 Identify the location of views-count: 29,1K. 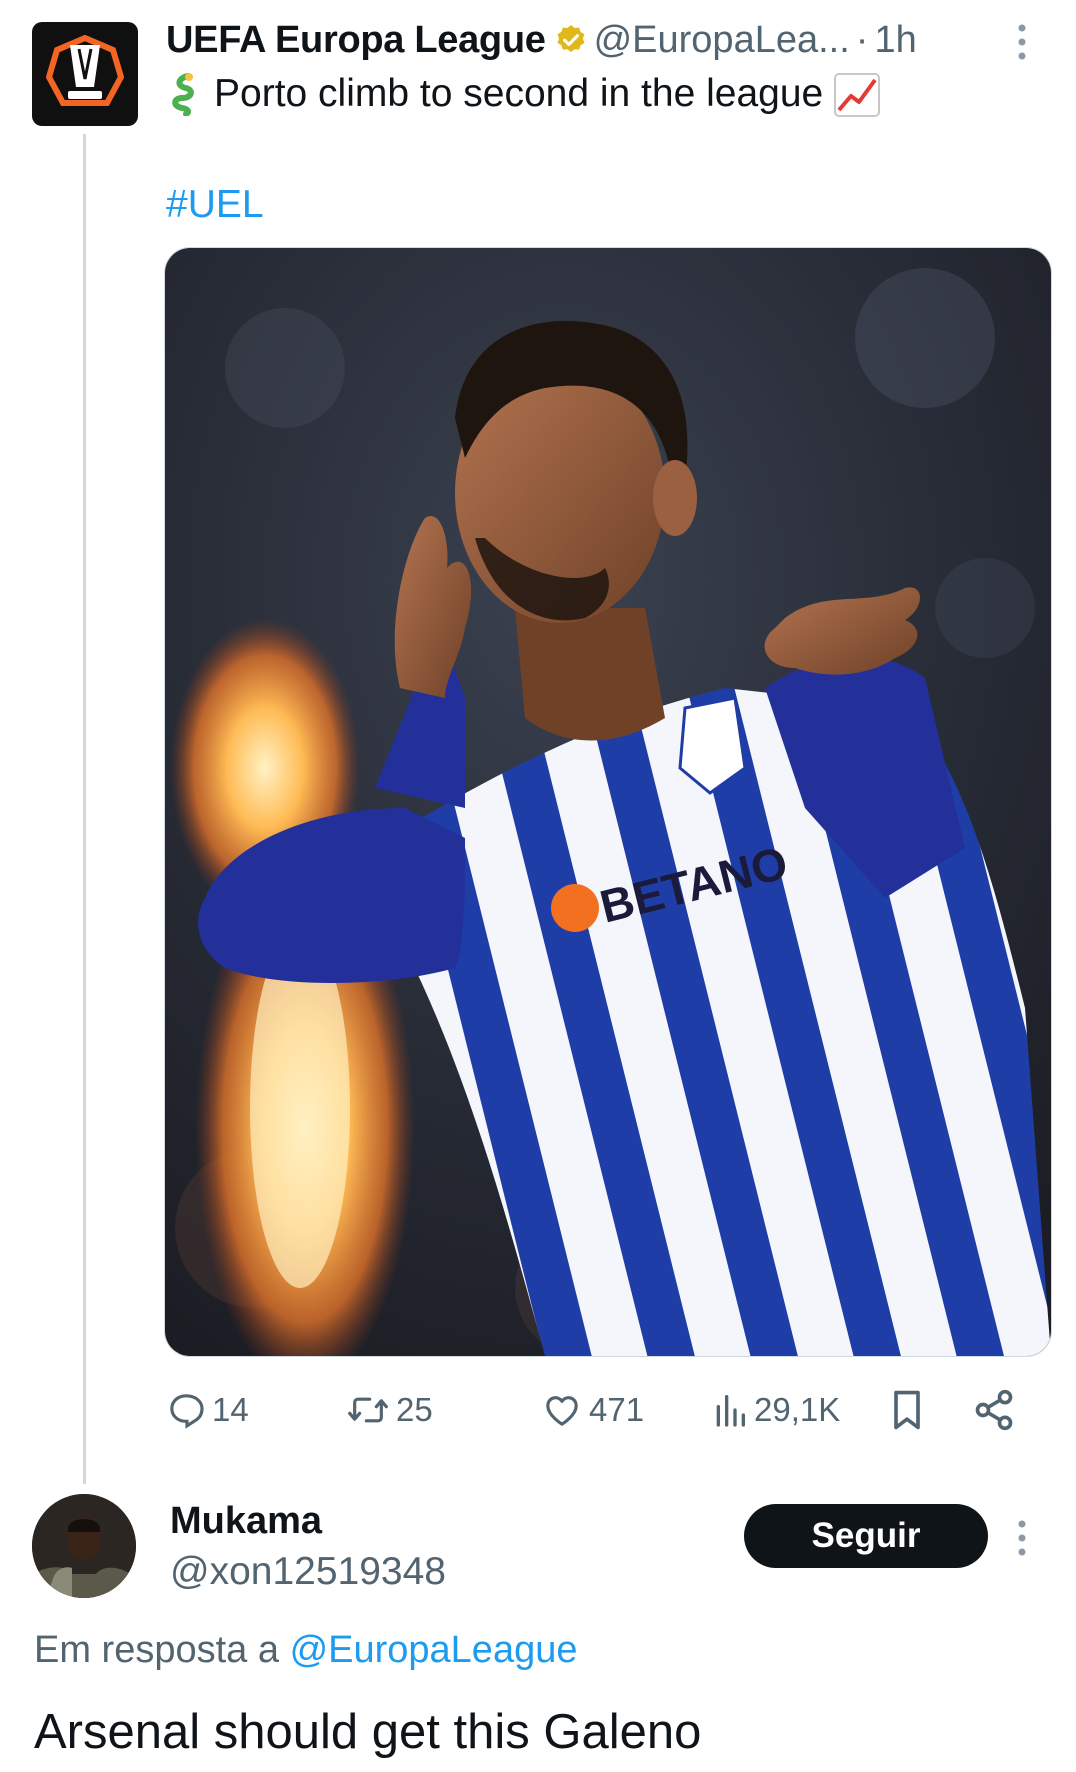
(797, 1409).